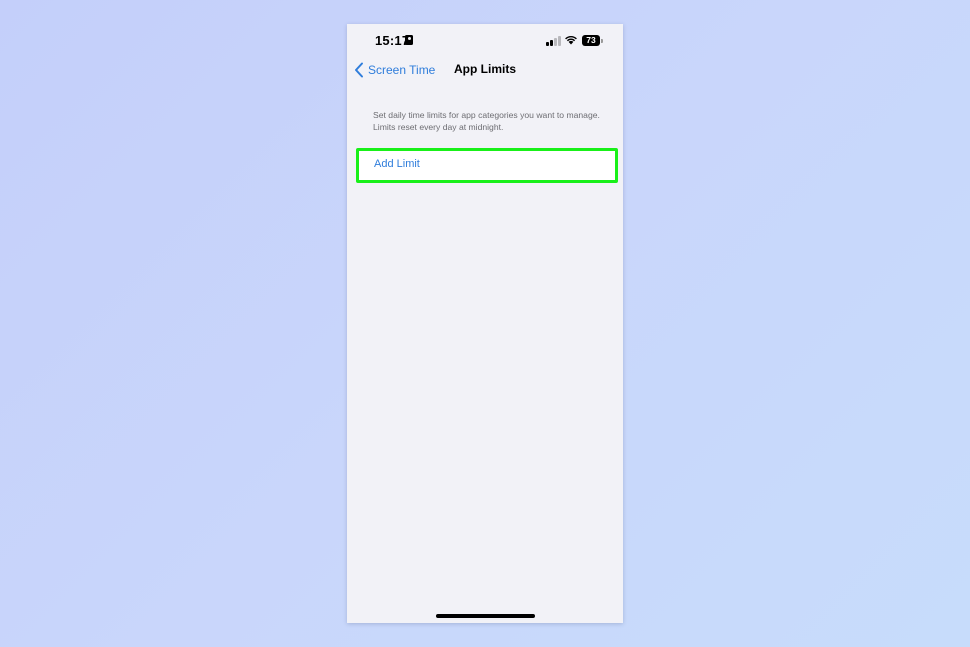 This screenshot has width=970, height=647. I want to click on battery-level: 73, so click(591, 40).